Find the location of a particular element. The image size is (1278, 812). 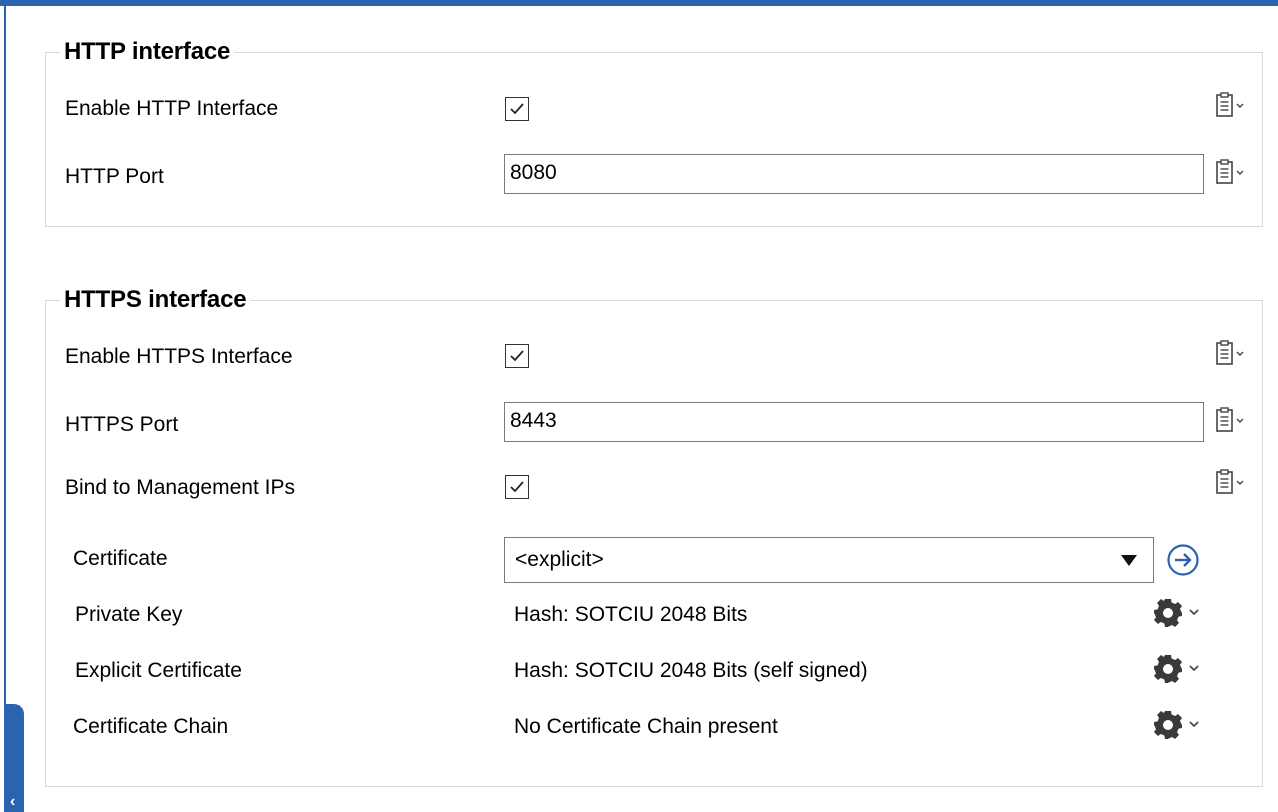

enable-https-label: Enable HTTPS Interface is located at coordinates (179, 356).